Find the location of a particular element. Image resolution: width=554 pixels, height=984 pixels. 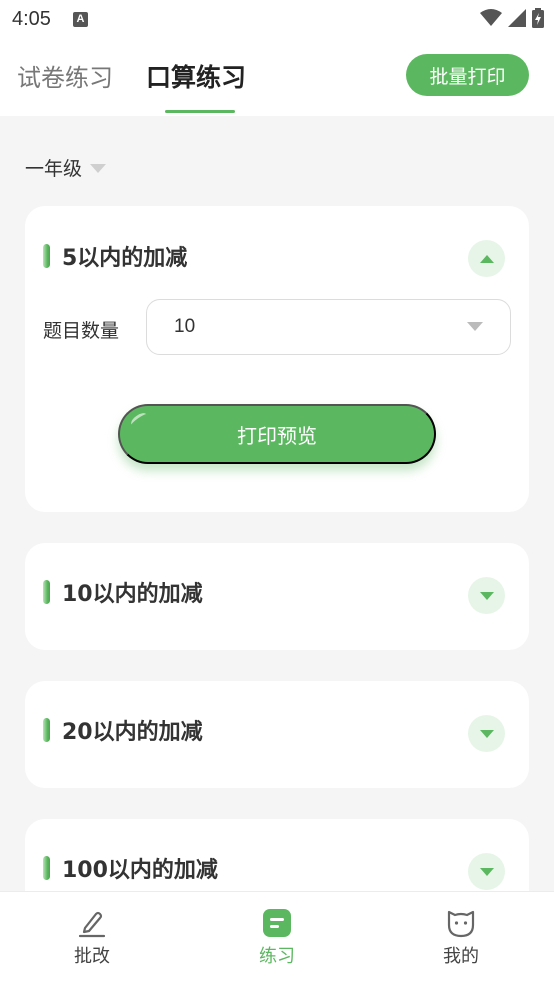

active-tab-indicator is located at coordinates (200, 111).